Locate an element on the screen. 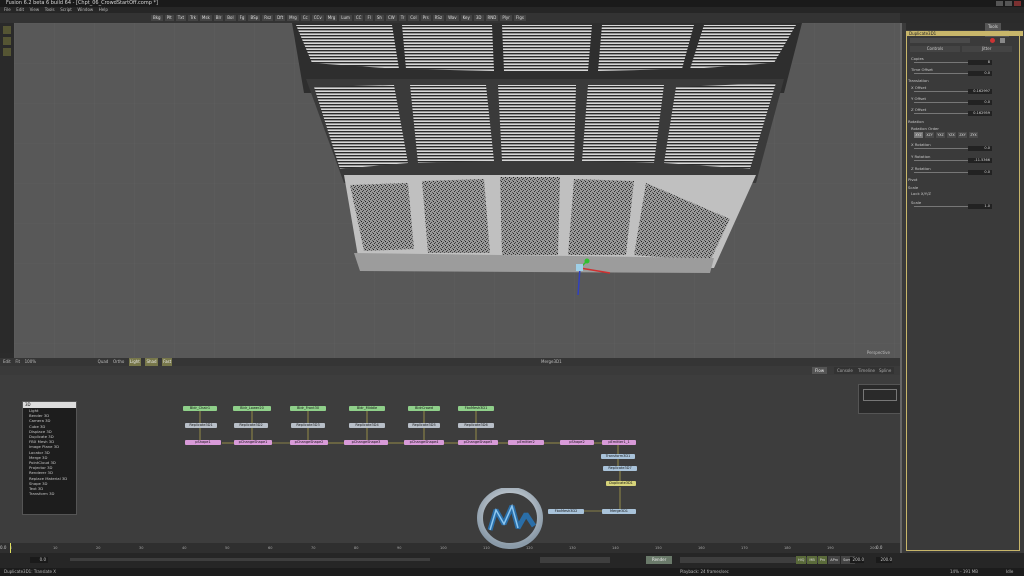 The image size is (1024, 576). toolbar-button-9: Rsz is located at coordinates (268, 18).